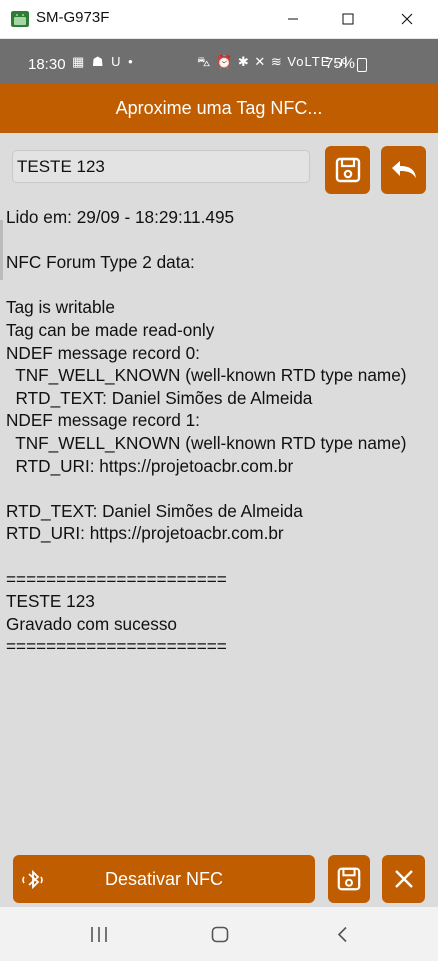 This screenshot has height=961, width=438. Describe the element at coordinates (73, 17) in the screenshot. I see `window-title: SM-G973F` at that location.